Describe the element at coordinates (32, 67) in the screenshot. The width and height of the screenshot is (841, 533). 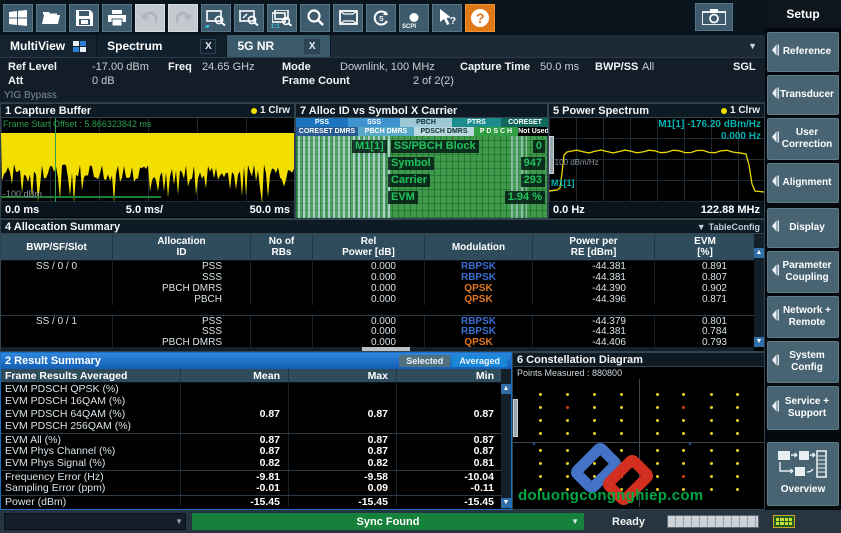
I see `ref-level-label: Ref Level` at that location.